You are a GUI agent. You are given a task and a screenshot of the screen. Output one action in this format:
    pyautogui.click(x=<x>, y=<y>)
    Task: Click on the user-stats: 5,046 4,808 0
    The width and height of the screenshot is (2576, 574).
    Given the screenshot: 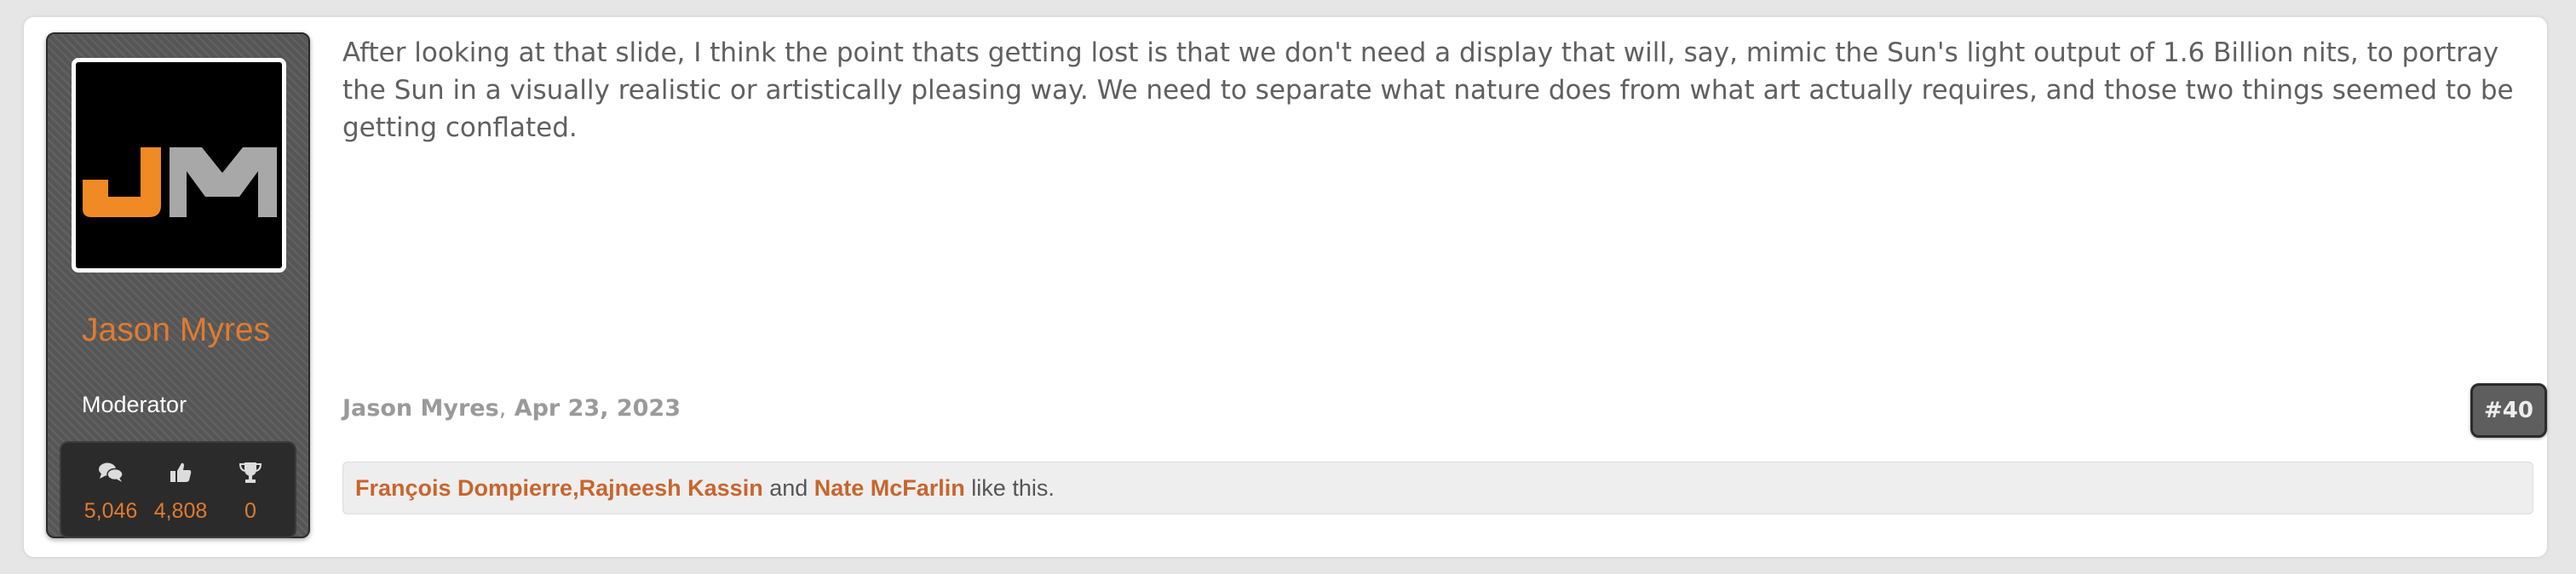 What is the action you would take?
    pyautogui.click(x=178, y=489)
    